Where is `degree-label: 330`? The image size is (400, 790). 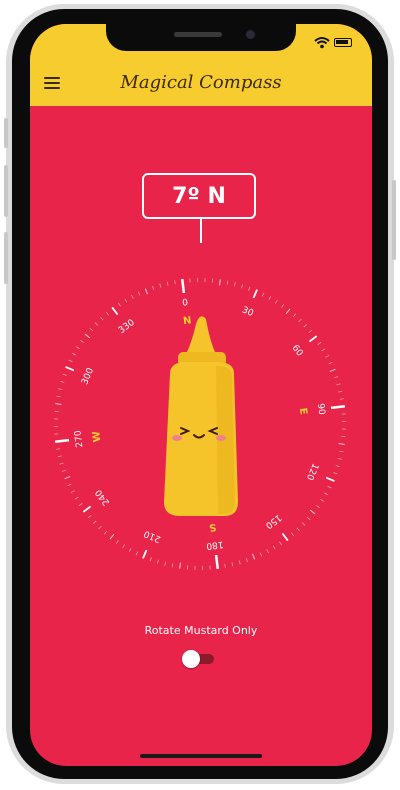 degree-label: 330 is located at coordinates (127, 327).